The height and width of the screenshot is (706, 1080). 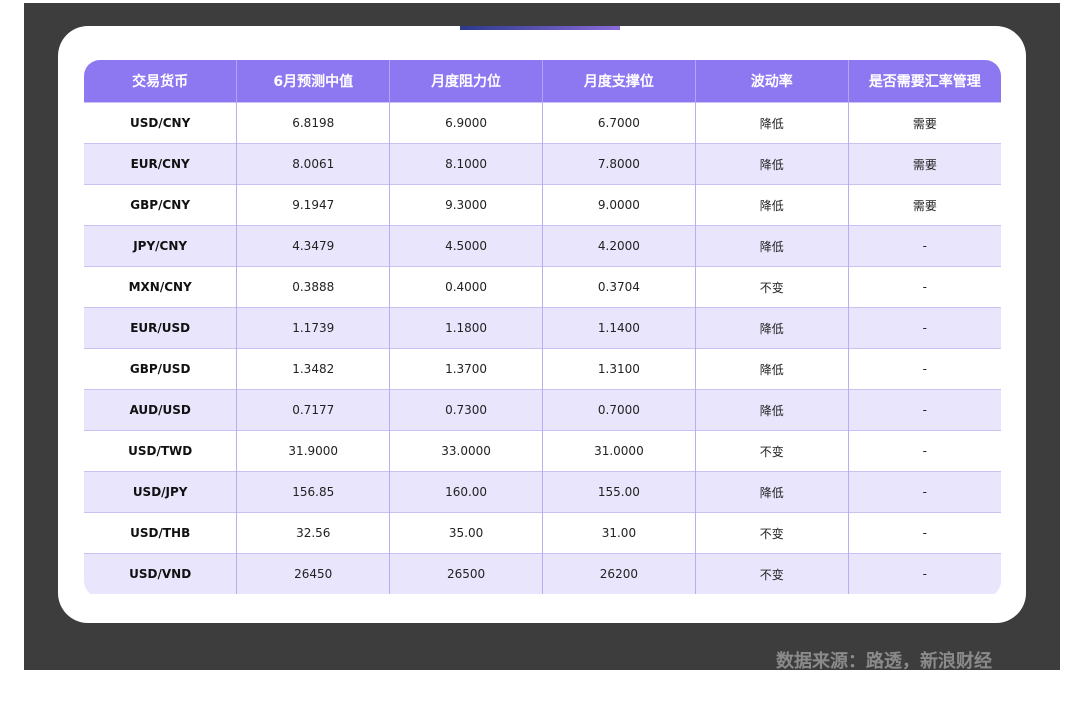 I want to click on table-header-row: 交易货币 6月预测中值 月度阻力位 月度支撑位 波动率 是否需要汇率管理, so click(x=542, y=81).